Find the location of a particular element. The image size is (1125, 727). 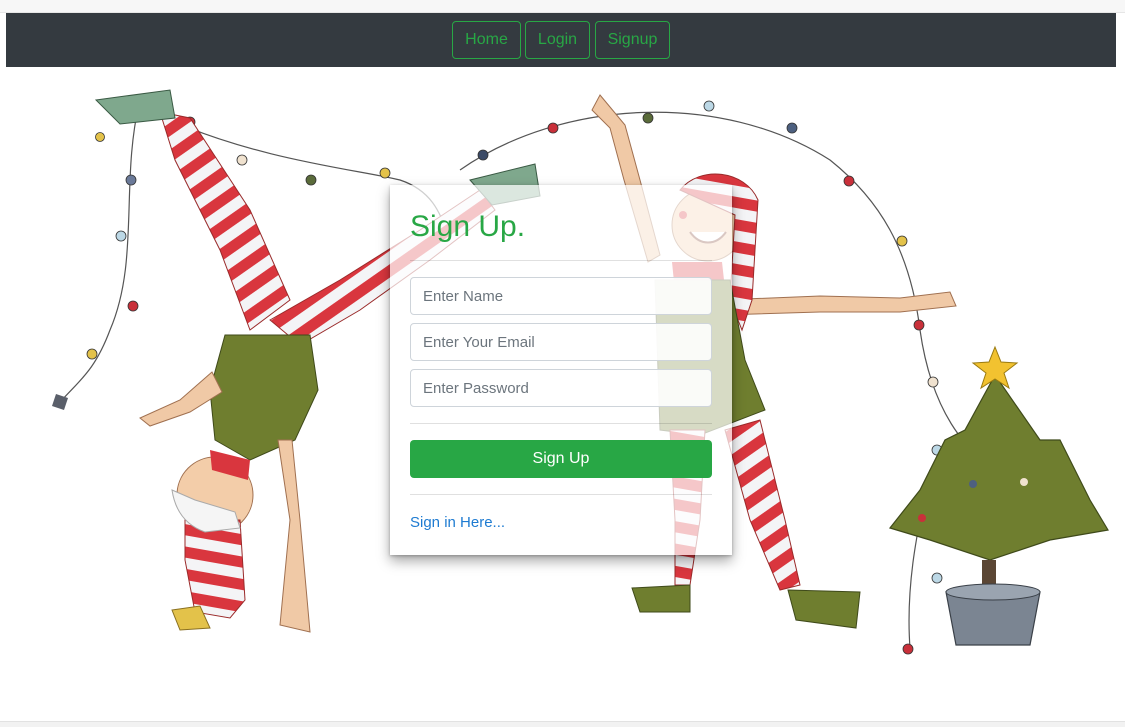

nav-login-button: Login is located at coordinates (557, 40).